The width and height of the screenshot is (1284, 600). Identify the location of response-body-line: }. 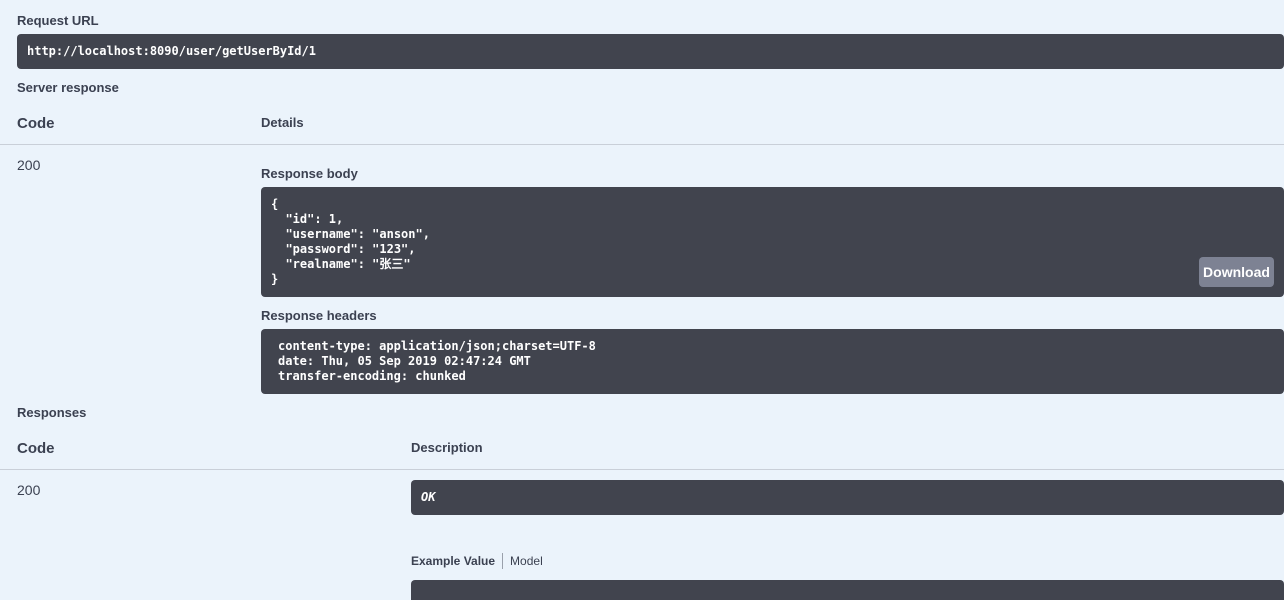
(275, 279).